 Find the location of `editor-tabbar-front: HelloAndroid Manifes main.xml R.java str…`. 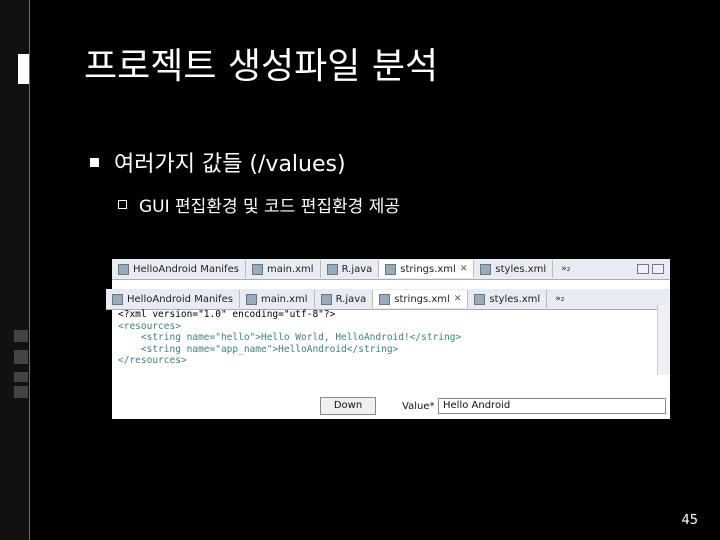

editor-tabbar-front: HelloAndroid Manifes main.xml R.java str… is located at coordinates (388, 299).